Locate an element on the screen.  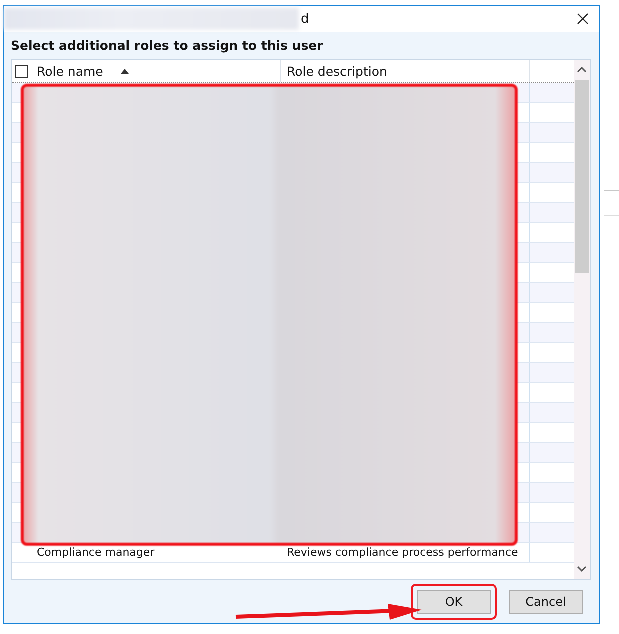
table-cell-text: Compliance manager is located at coordinates (96, 553).